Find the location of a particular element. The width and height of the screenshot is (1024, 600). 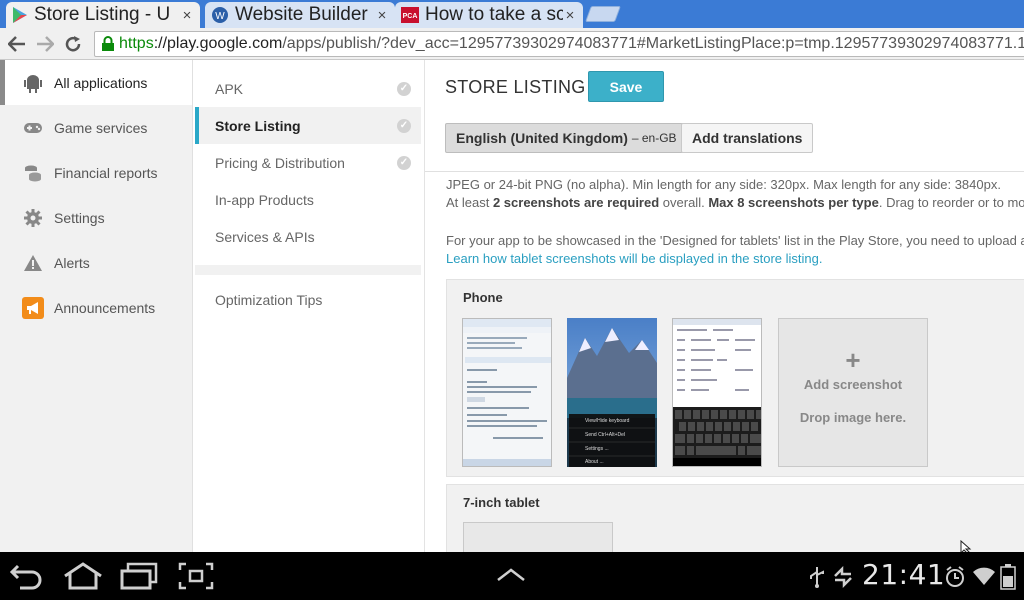

arrow-left-icon is located at coordinates (16, 43).